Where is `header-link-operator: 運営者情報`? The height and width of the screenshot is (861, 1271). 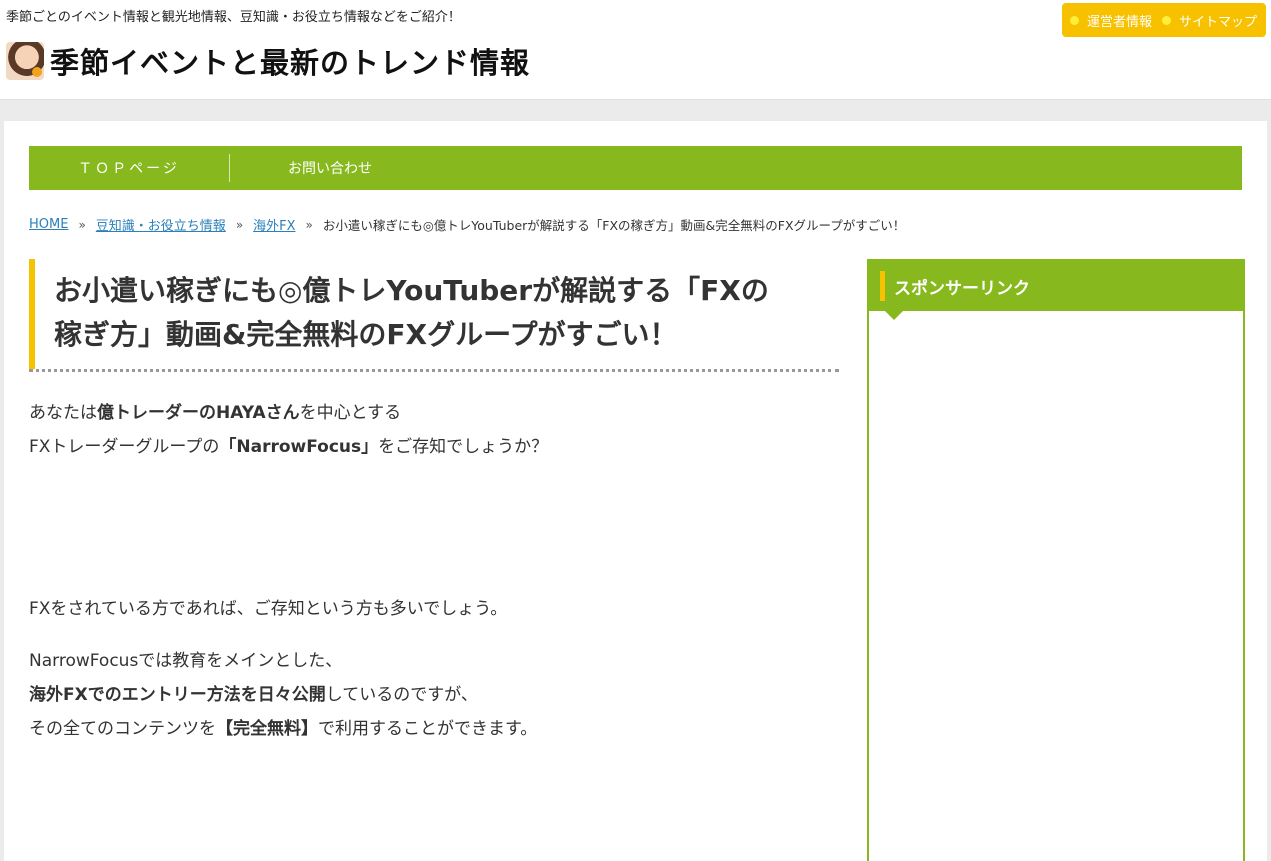 header-link-operator: 運営者情報 is located at coordinates (1110, 20).